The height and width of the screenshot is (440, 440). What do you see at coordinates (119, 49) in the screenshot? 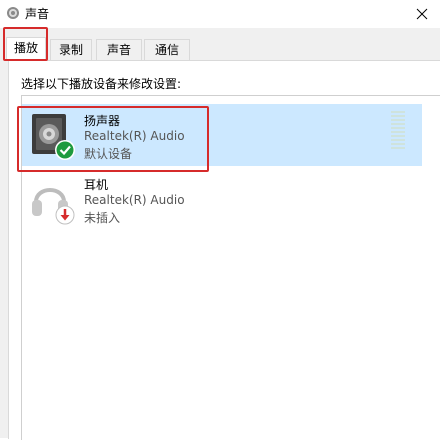
I see `tab-sounds: 声音` at bounding box center [119, 49].